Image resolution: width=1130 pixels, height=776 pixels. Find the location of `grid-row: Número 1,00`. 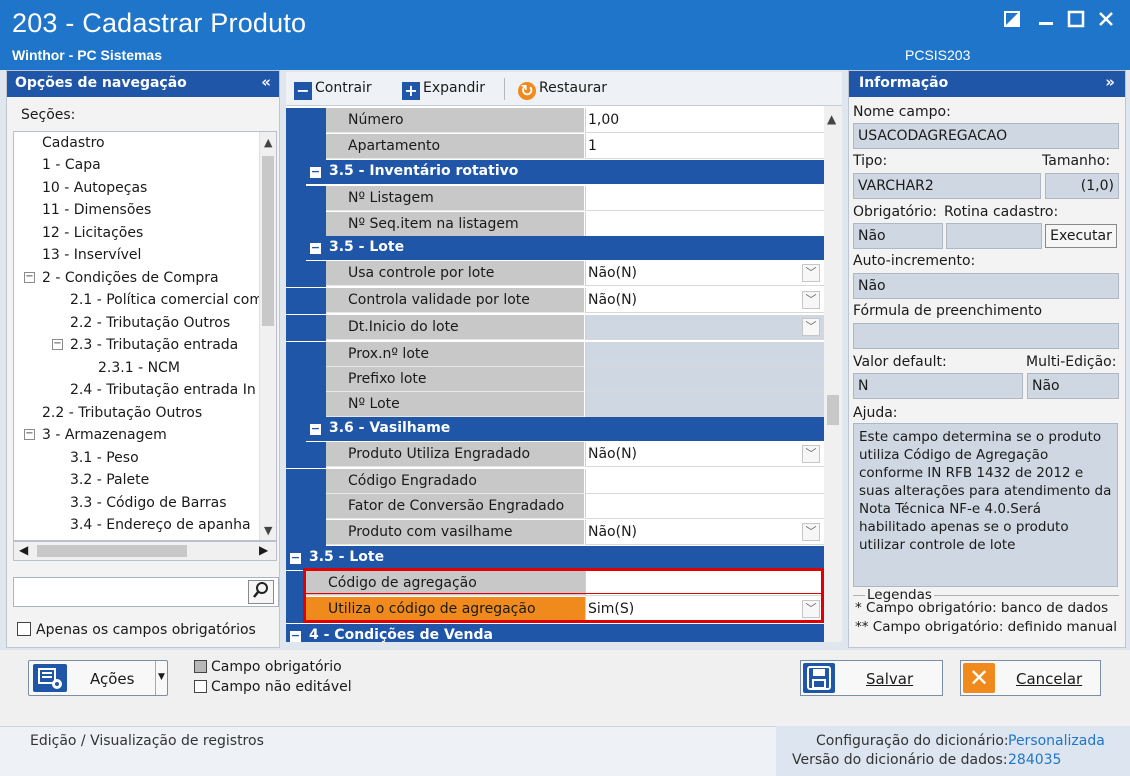

grid-row: Número 1,00 is located at coordinates (555, 121).